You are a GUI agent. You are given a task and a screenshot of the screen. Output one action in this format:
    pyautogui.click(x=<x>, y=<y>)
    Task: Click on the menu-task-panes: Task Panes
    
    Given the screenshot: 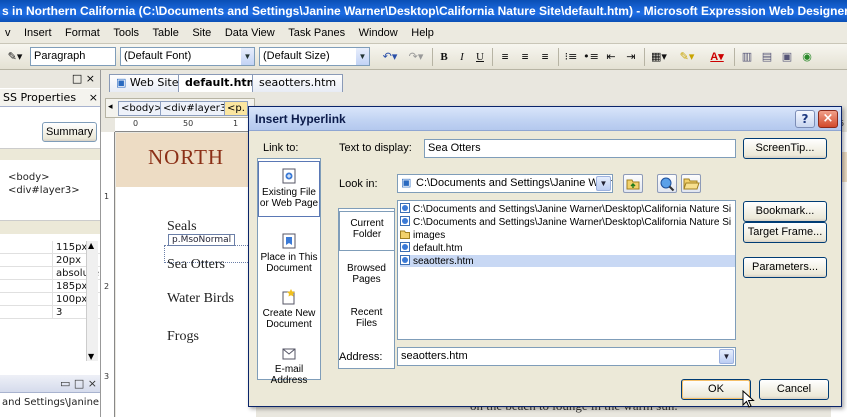 What is the action you would take?
    pyautogui.click(x=316, y=32)
    